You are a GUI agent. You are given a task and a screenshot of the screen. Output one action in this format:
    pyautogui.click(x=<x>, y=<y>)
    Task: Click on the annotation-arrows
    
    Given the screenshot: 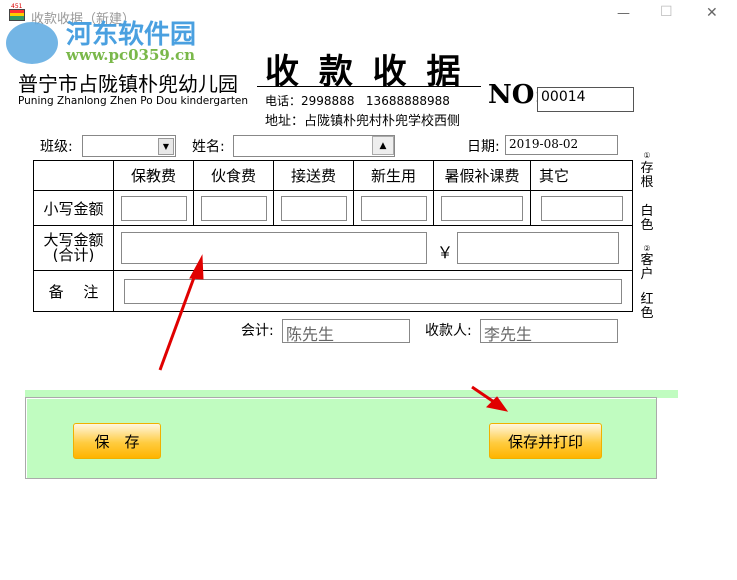 What is the action you would take?
    pyautogui.click(x=333, y=333)
    